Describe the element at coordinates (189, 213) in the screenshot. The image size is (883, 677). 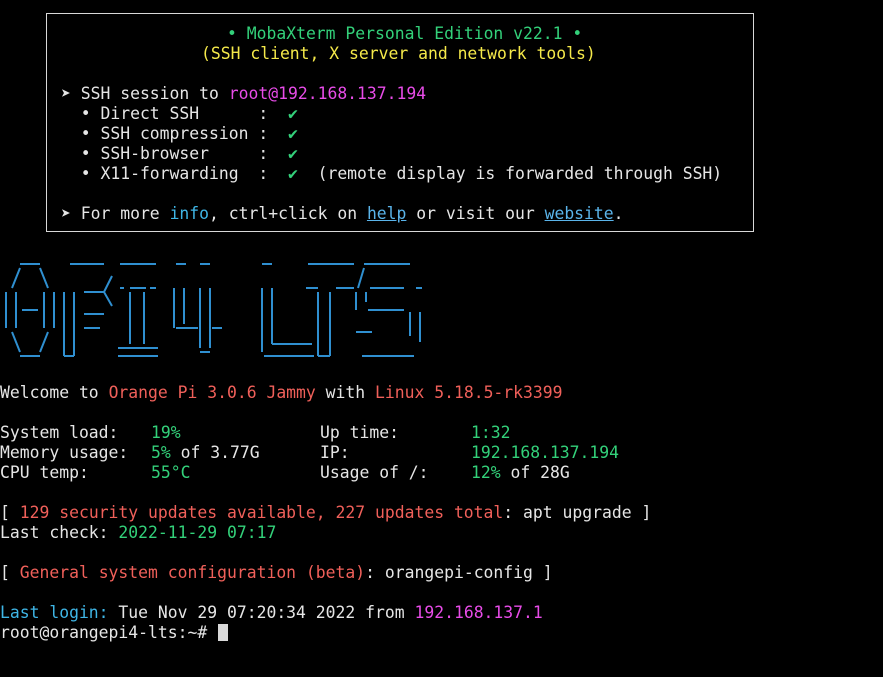
I see `info-link: info` at that location.